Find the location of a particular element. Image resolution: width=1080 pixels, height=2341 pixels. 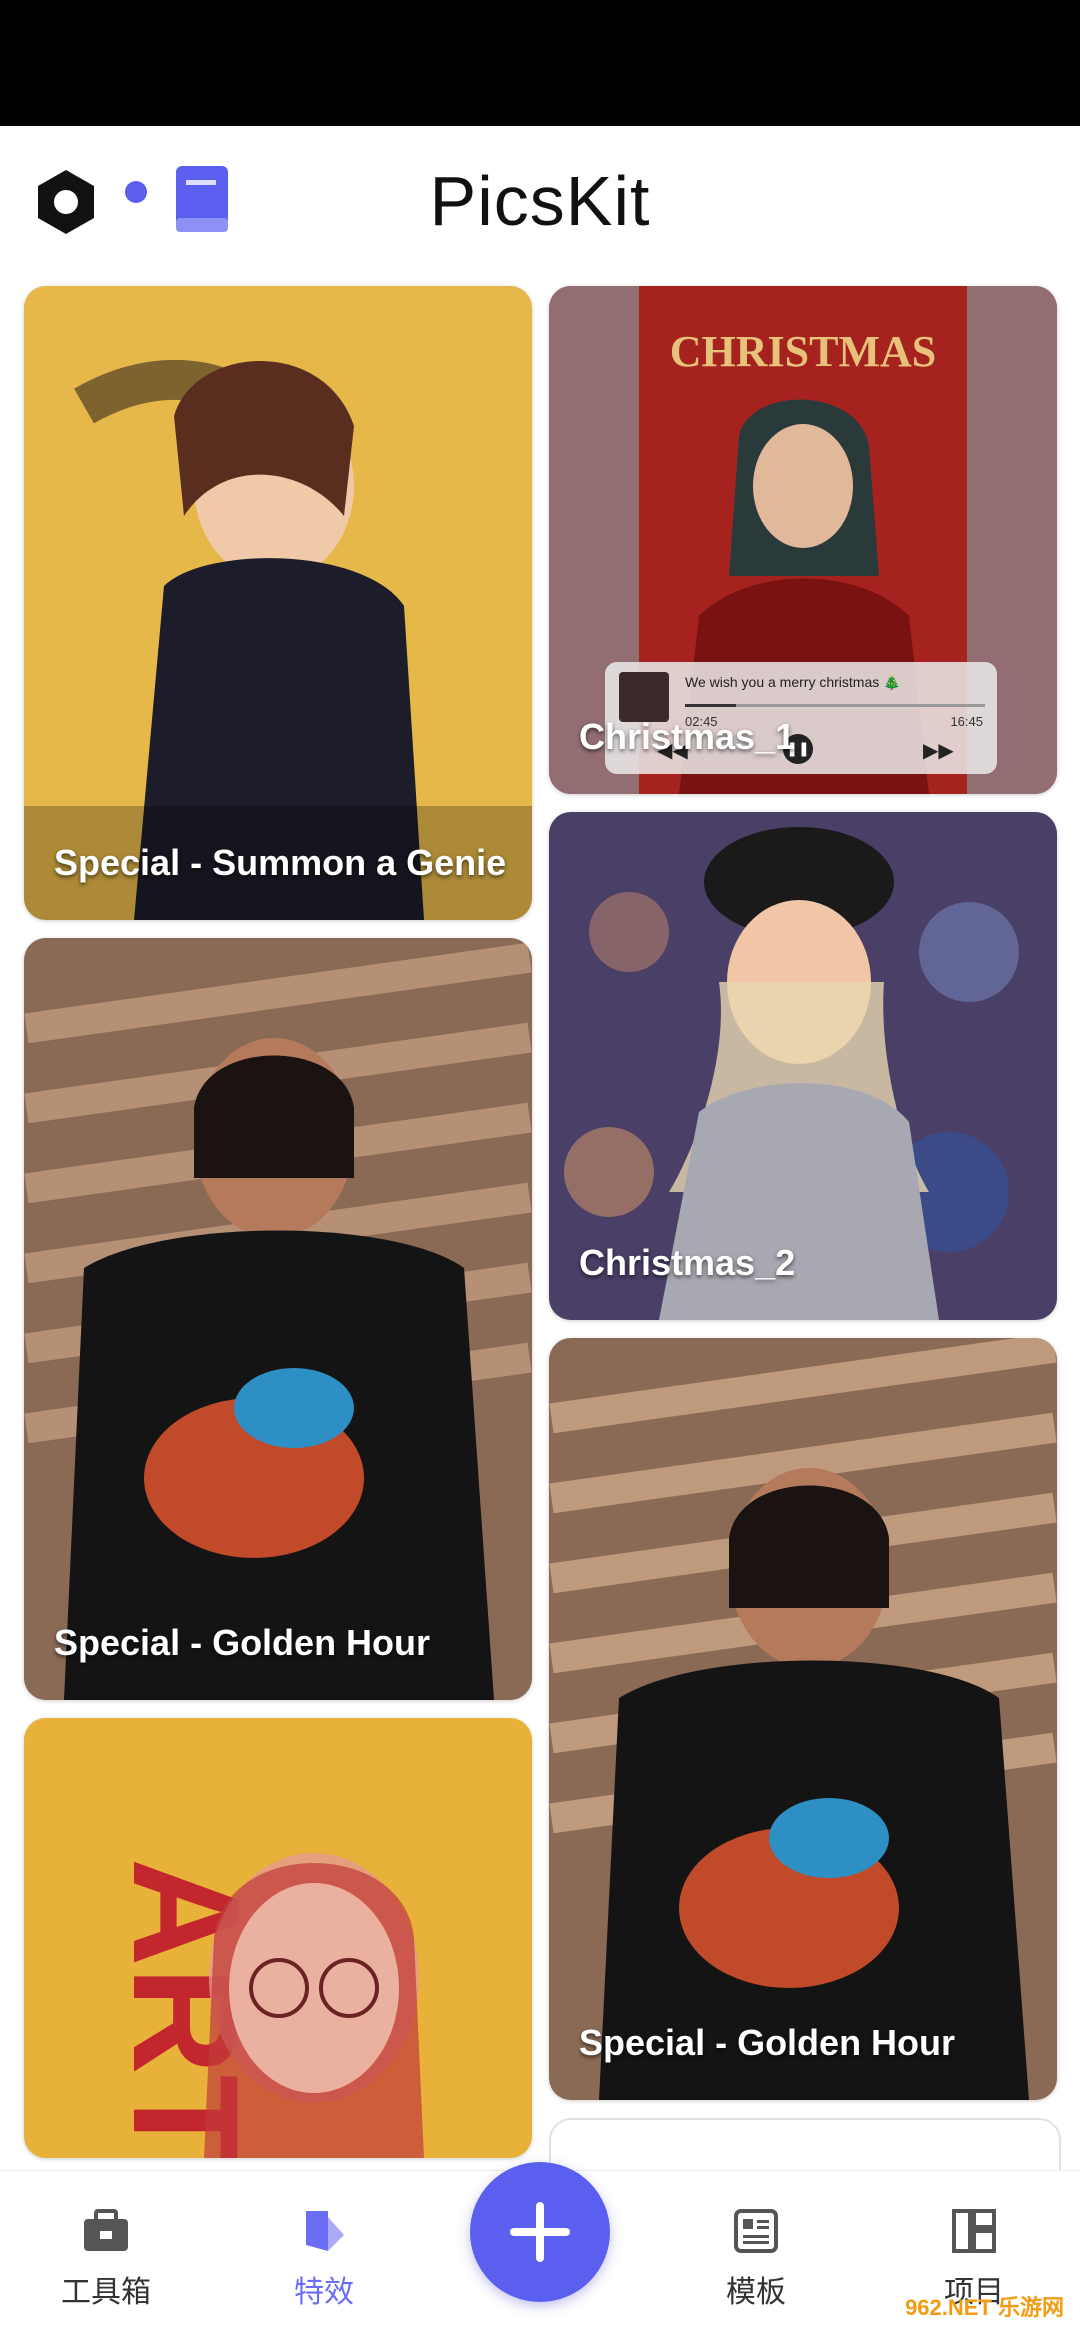

app-title: PicsKit is located at coordinates (540, 201).